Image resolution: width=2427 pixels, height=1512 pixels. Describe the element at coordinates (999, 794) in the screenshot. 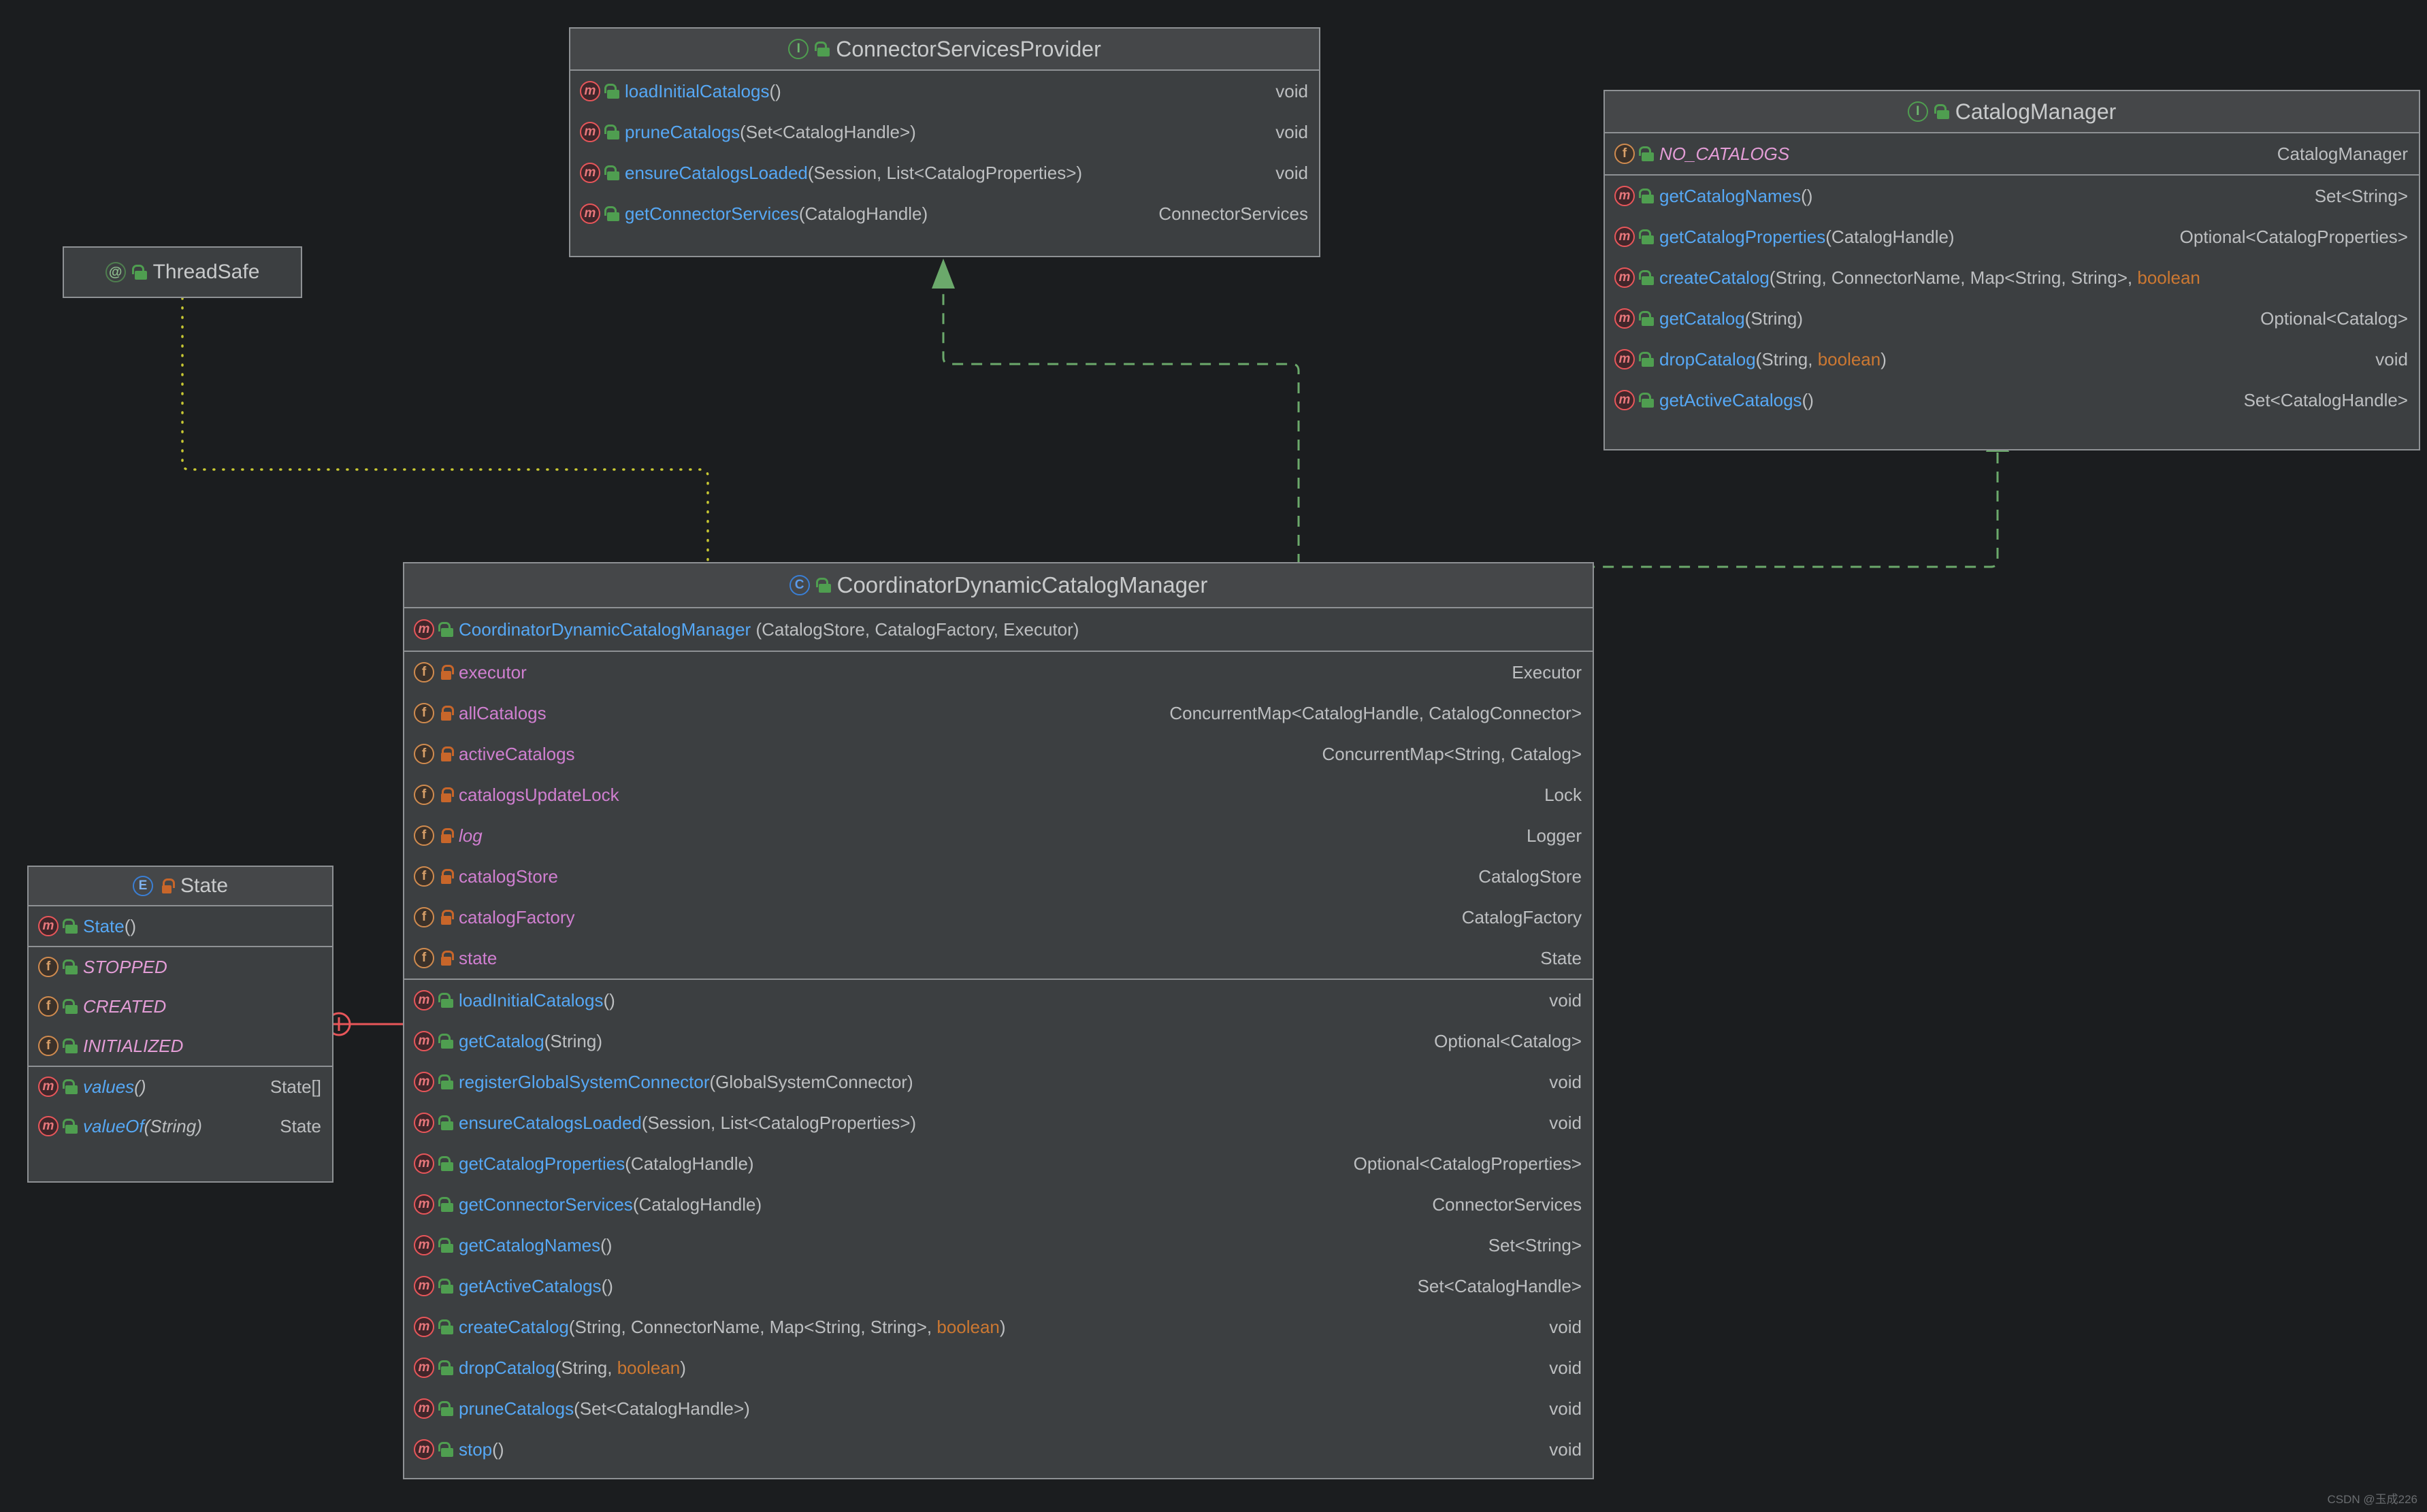

I see `field-row: f catalogsUpdateLock Lock` at that location.